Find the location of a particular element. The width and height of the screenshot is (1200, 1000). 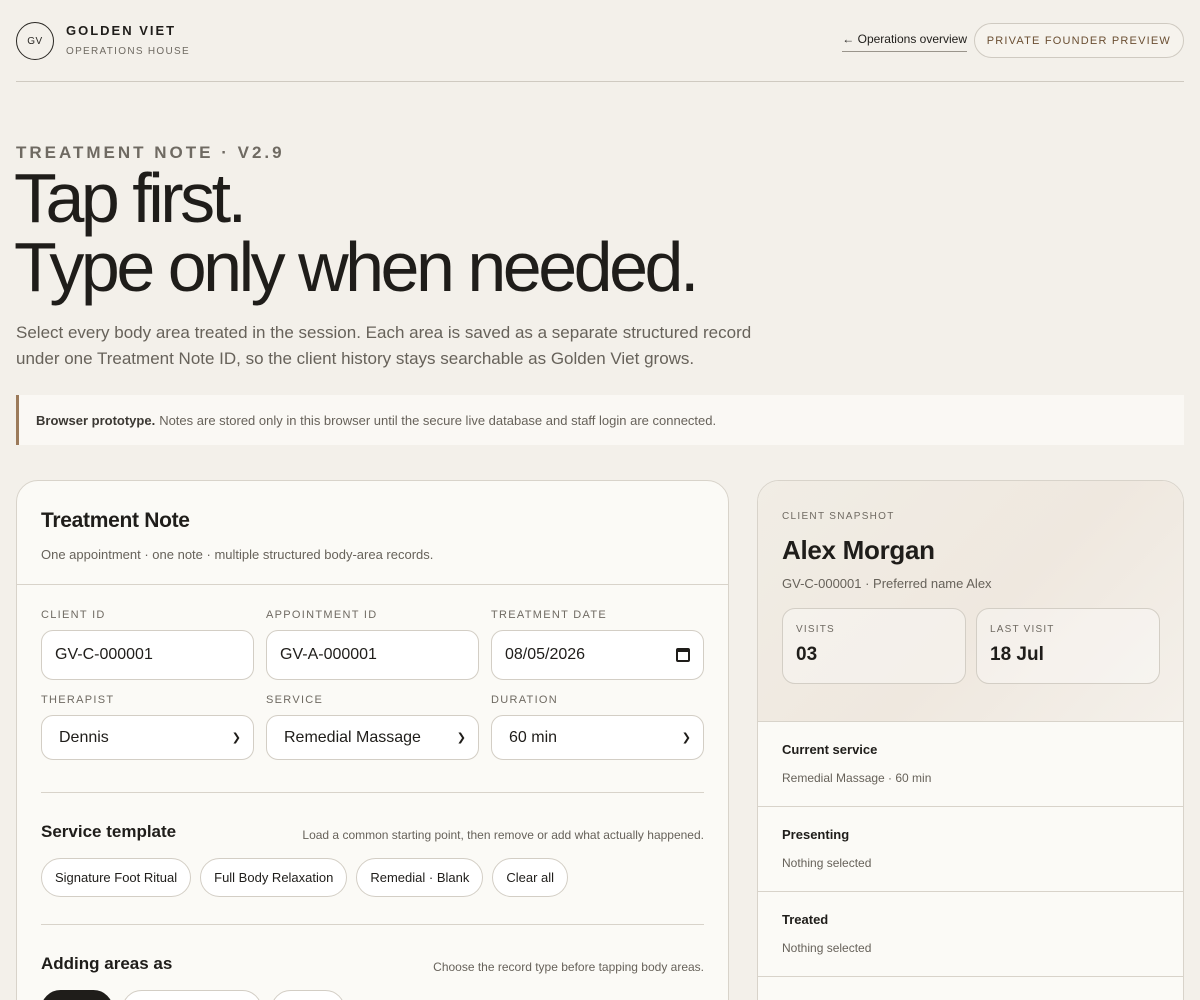

snapshot-row-value: Remedial Massage · 60 min is located at coordinates (857, 778).